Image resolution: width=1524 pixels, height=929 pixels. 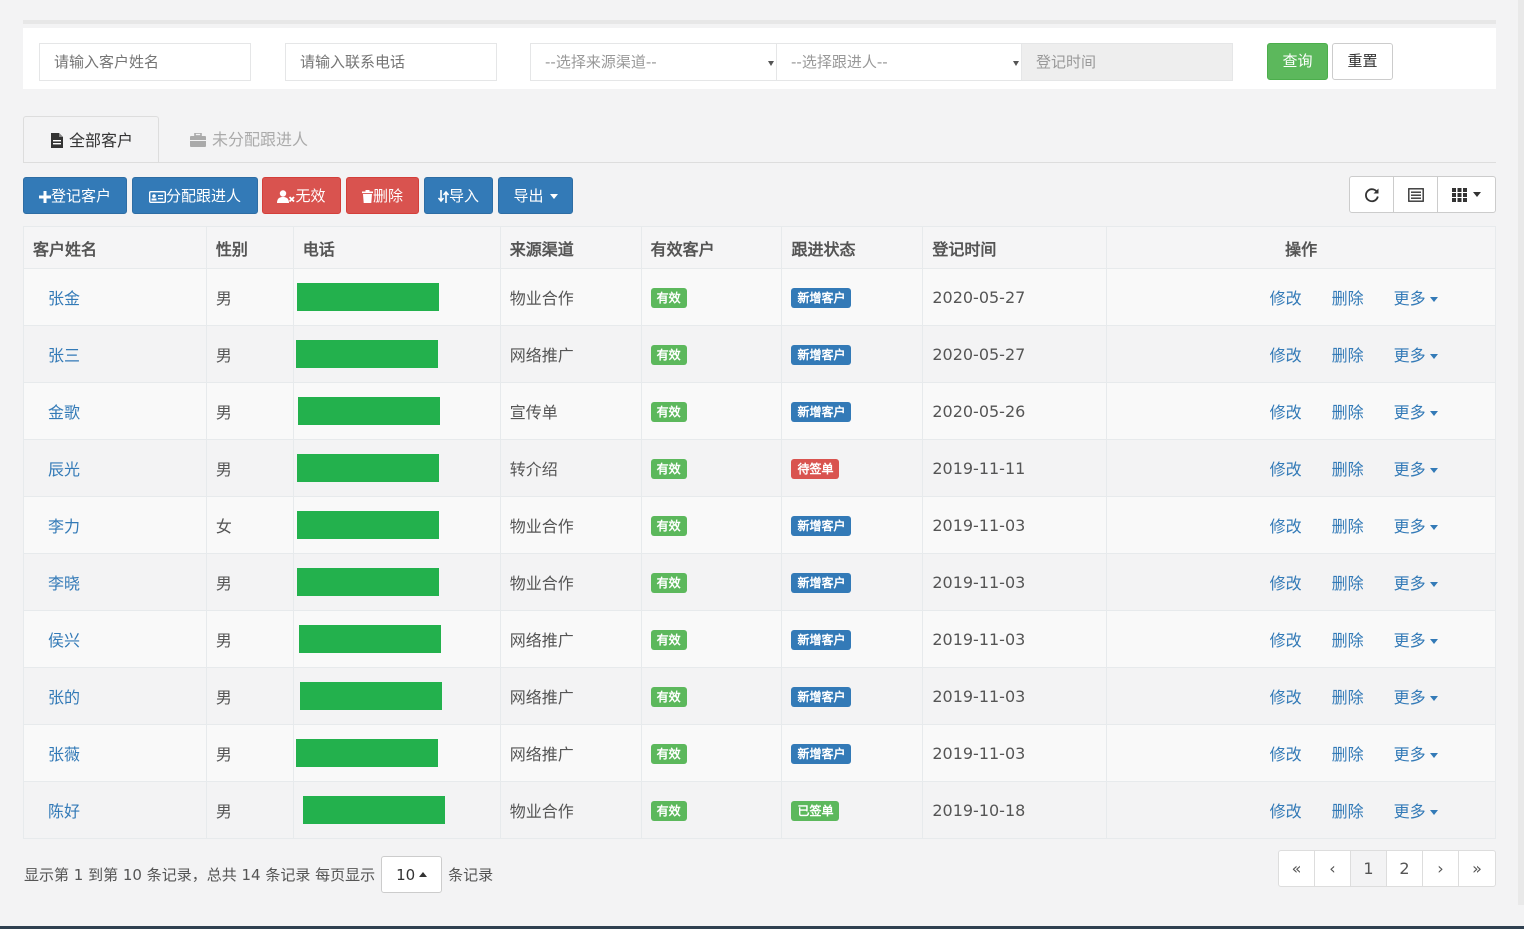 I want to click on customer-name-link: 李晓, so click(x=115, y=582).